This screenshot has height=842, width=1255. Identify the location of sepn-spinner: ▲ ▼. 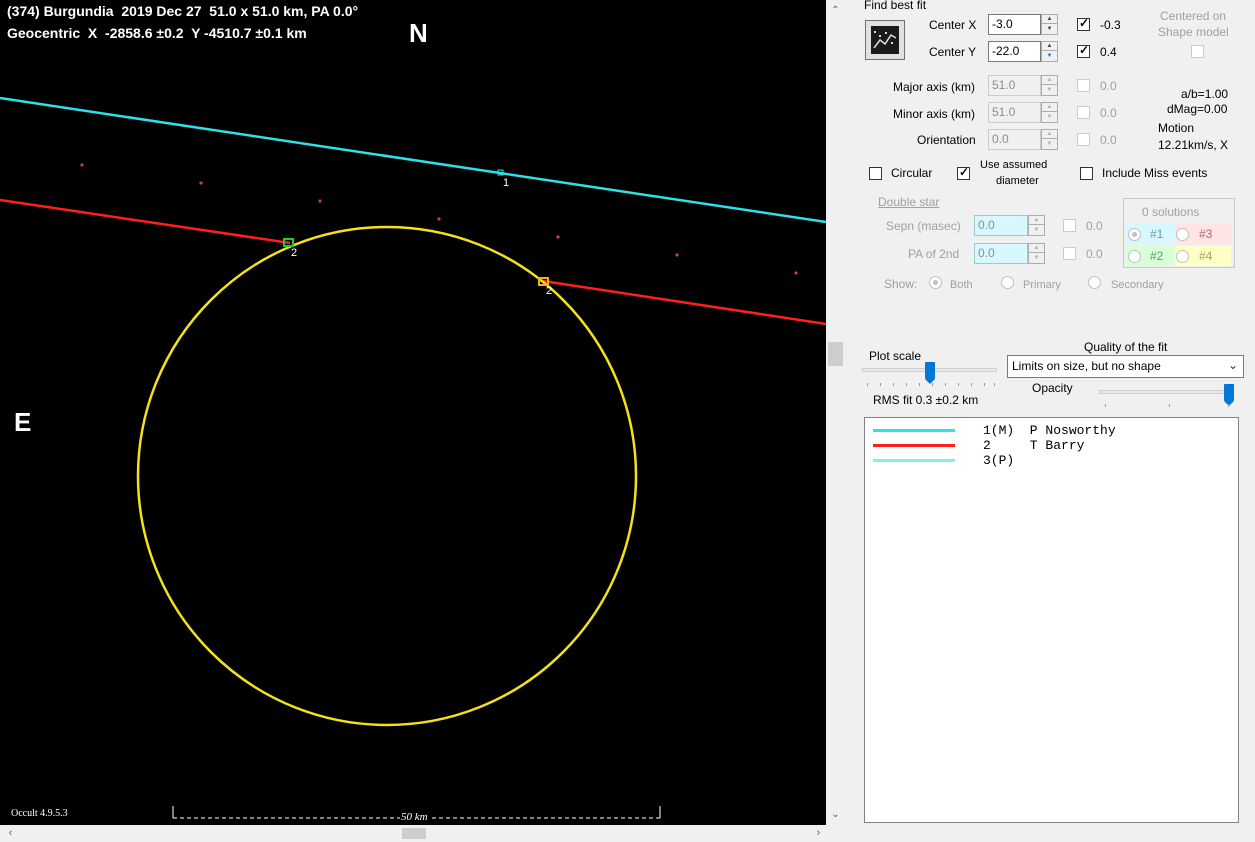
(1036, 225).